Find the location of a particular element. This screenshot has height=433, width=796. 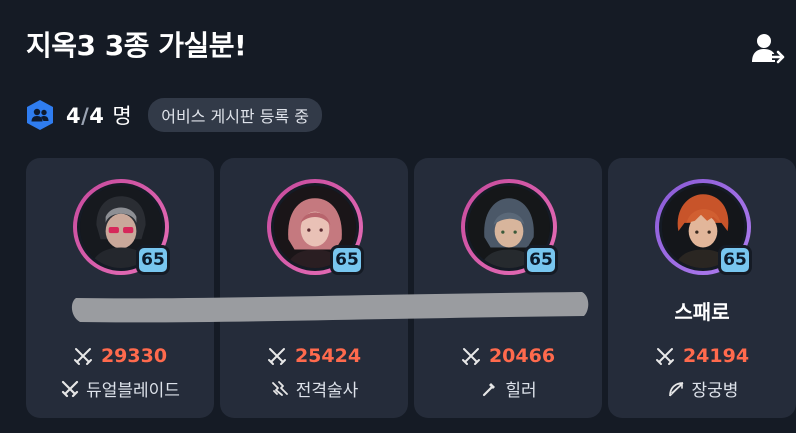

party-title: 지옥3 3종 가실분! is located at coordinates (136, 45).